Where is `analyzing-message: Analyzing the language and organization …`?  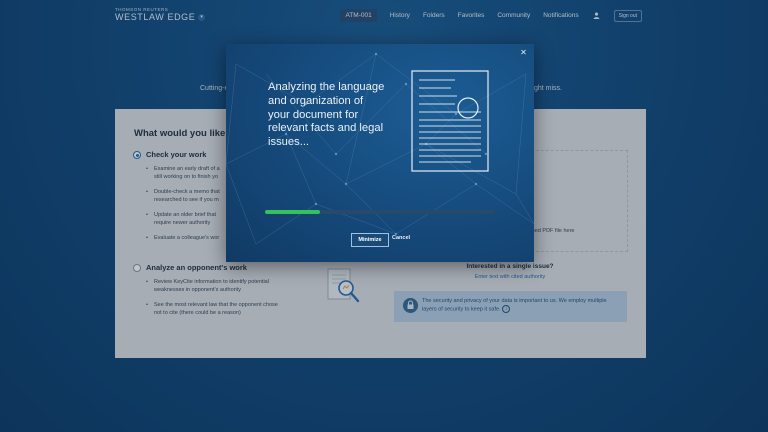
analyzing-message: Analyzing the language and organization … is located at coordinates (326, 115).